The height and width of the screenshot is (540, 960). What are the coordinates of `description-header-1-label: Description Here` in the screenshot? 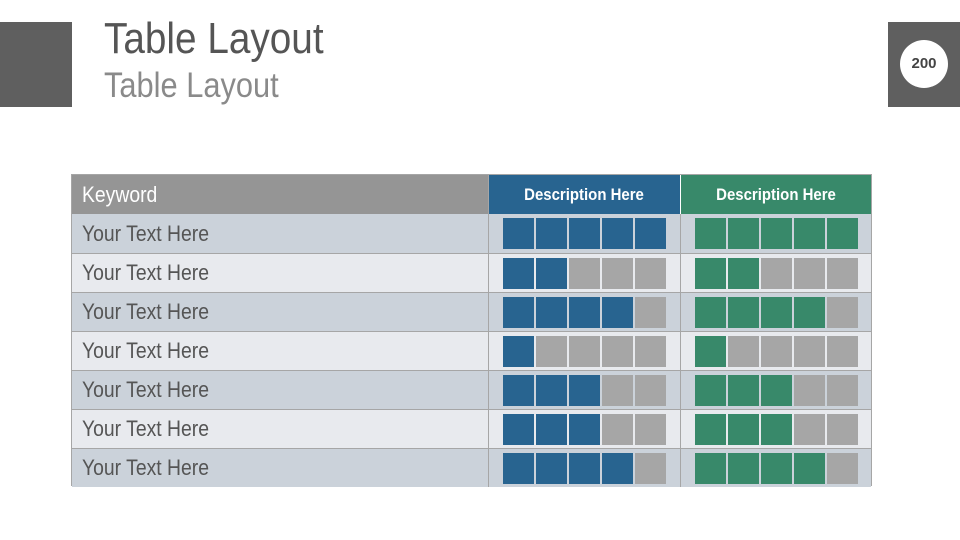 It's located at (584, 194).